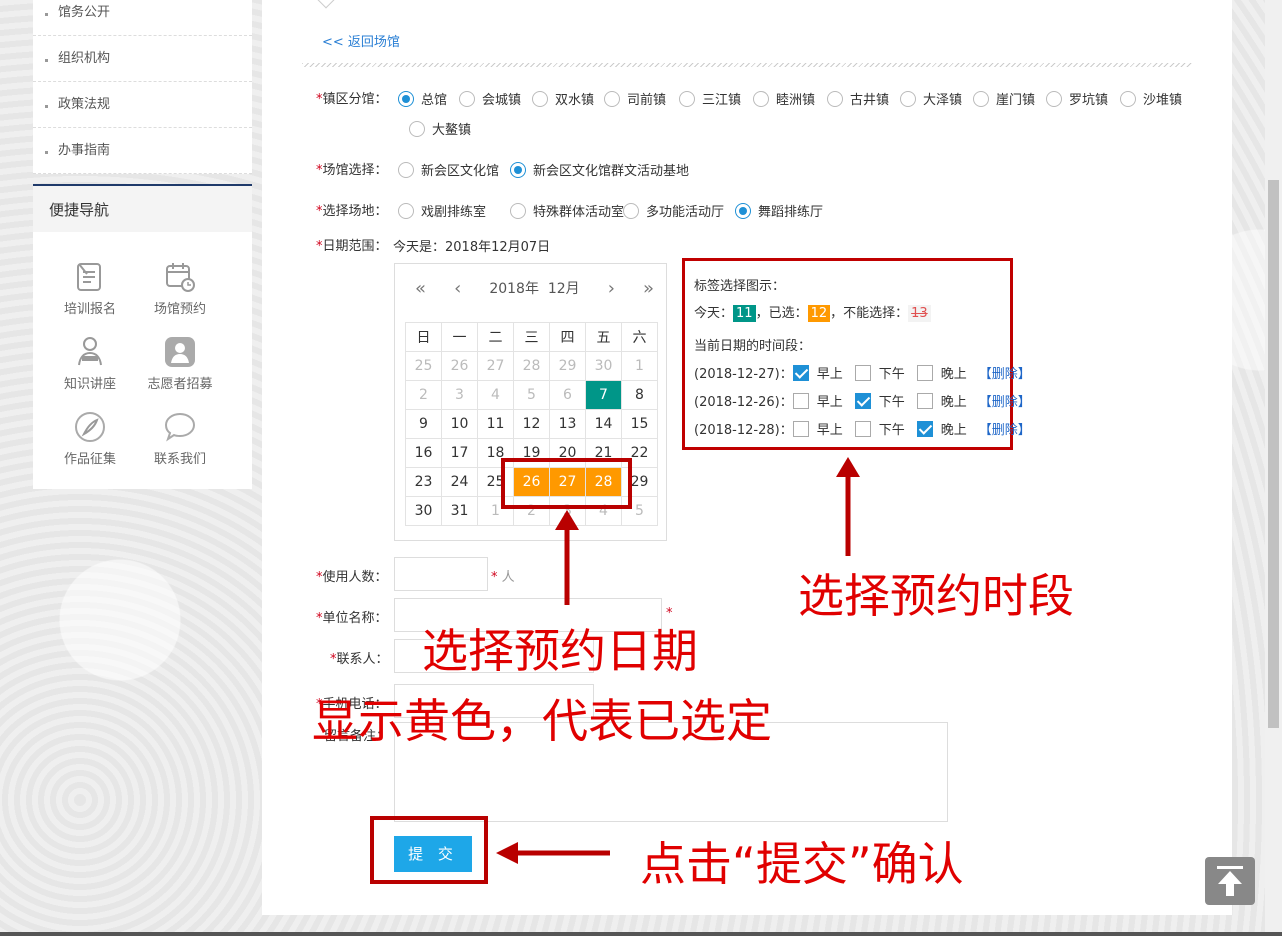  What do you see at coordinates (457, 288) in the screenshot?
I see `prev-month-button: ‹` at bounding box center [457, 288].